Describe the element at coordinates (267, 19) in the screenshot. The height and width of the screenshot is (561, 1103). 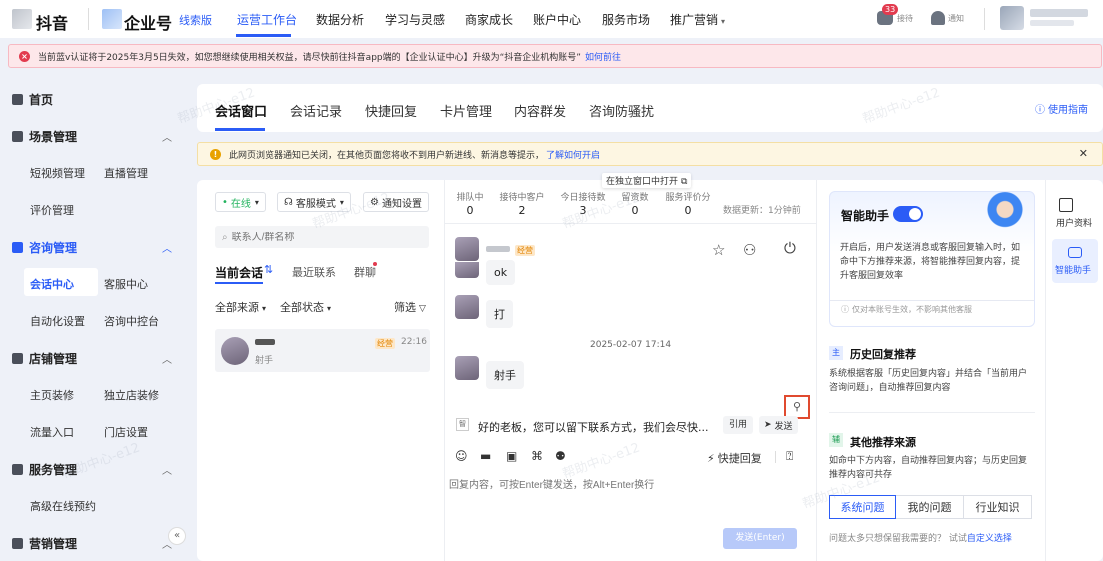
I see `nav-ops-workbench: 运营工作台` at that location.